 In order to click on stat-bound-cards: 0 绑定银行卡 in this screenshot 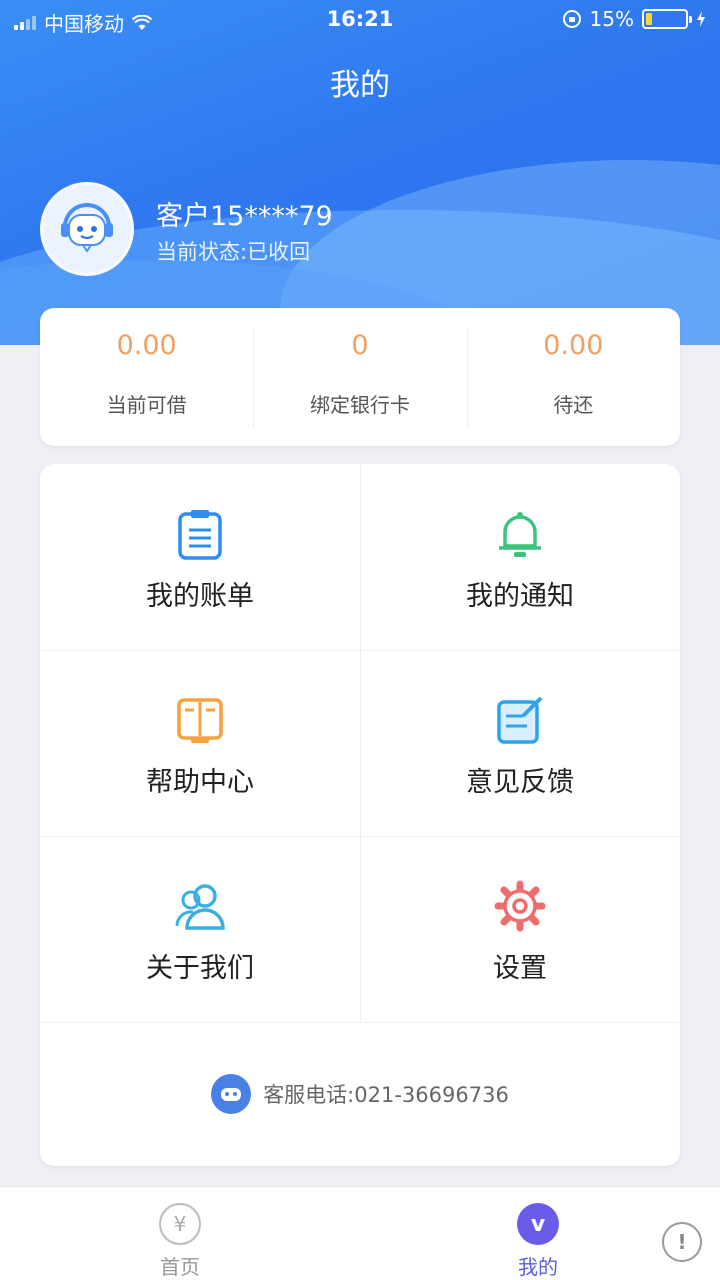, I will do `click(359, 377)`.